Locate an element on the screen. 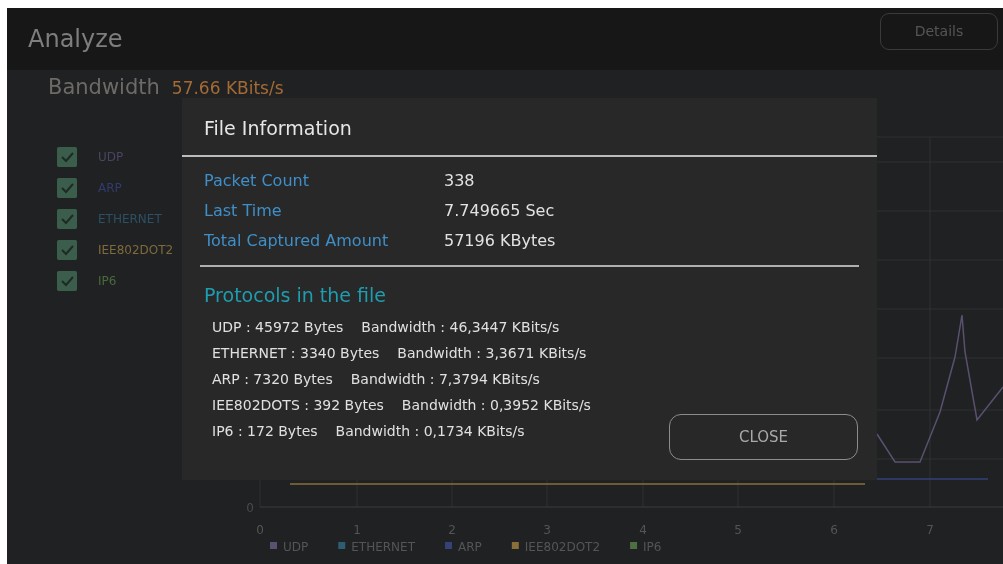 Image resolution: width=1003 pixels, height=564 pixels. protocol-bytes: ARP : 7320 Bytes is located at coordinates (272, 379).